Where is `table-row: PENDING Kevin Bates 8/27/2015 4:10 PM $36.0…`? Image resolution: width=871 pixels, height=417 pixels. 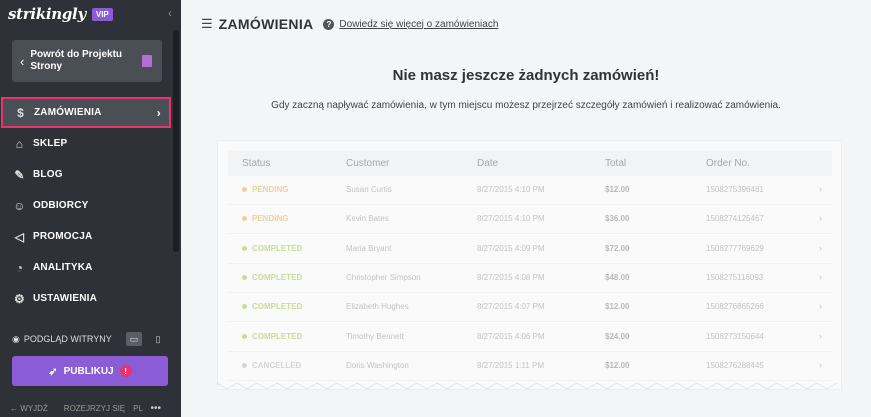 table-row: PENDING Kevin Bates 8/27/2015 4:10 PM $36.0… is located at coordinates (530, 220).